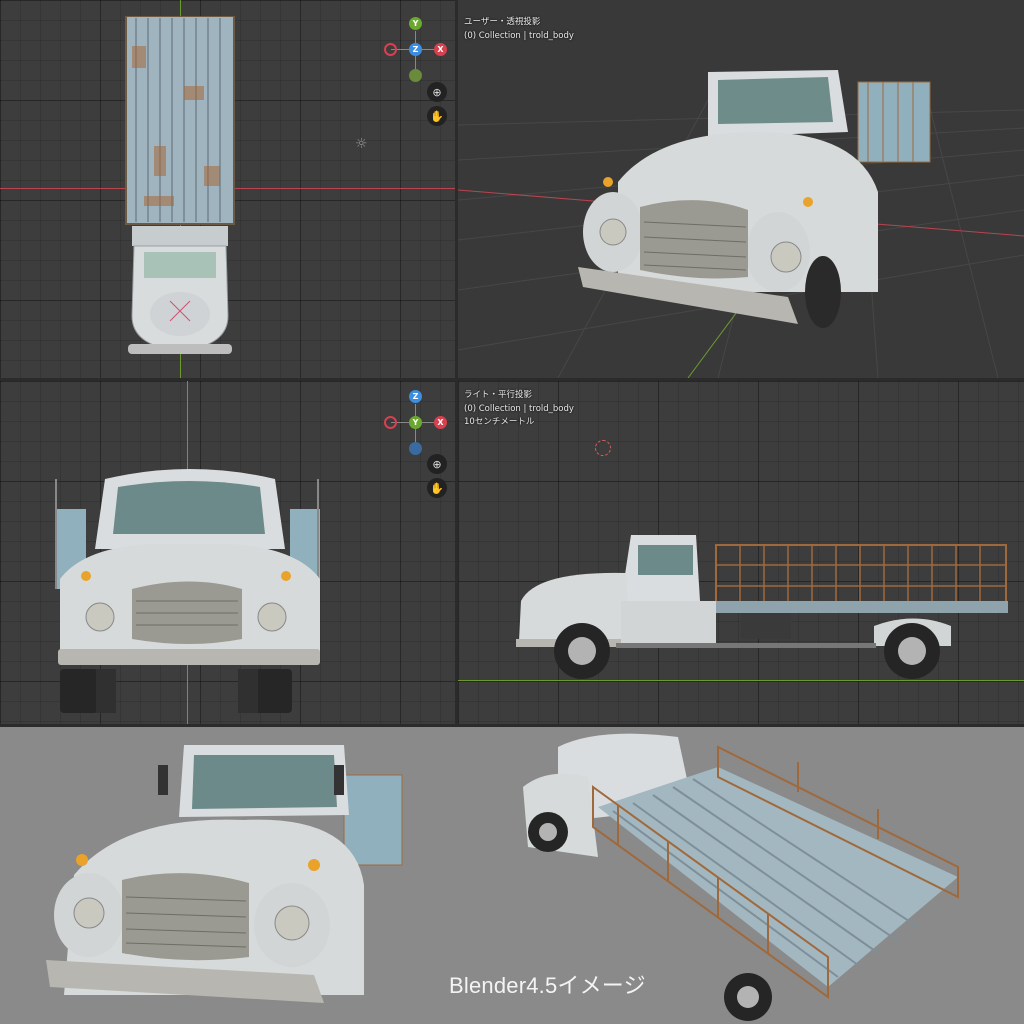 The width and height of the screenshot is (1024, 1024). I want to click on viewport-front: Z Y X ⊕ ✋, so click(227, 552).